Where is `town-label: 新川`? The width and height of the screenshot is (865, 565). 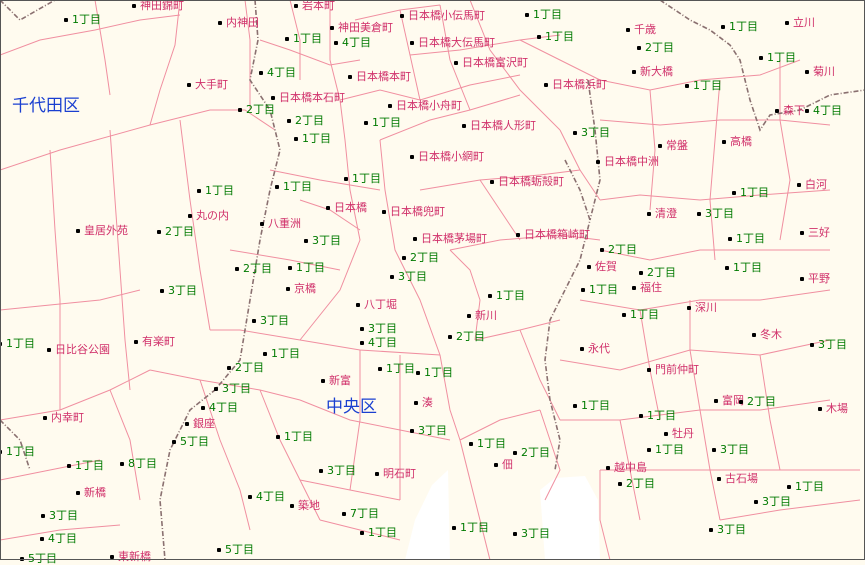
town-label: 新川 is located at coordinates (486, 315).